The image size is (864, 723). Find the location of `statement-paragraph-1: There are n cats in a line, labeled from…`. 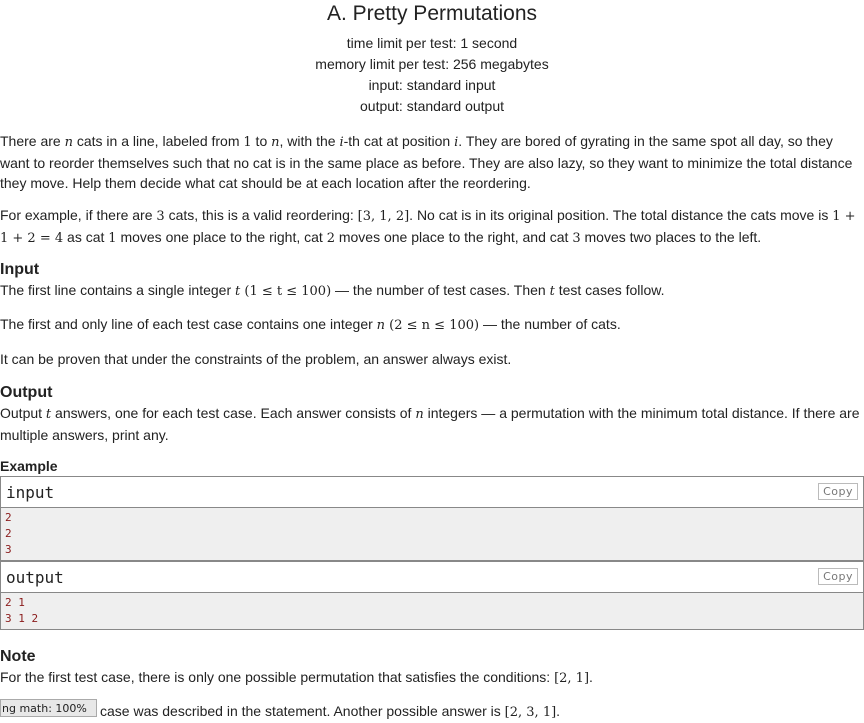

statement-paragraph-1: There are n cats in a line, labeled from… is located at coordinates (426, 162).